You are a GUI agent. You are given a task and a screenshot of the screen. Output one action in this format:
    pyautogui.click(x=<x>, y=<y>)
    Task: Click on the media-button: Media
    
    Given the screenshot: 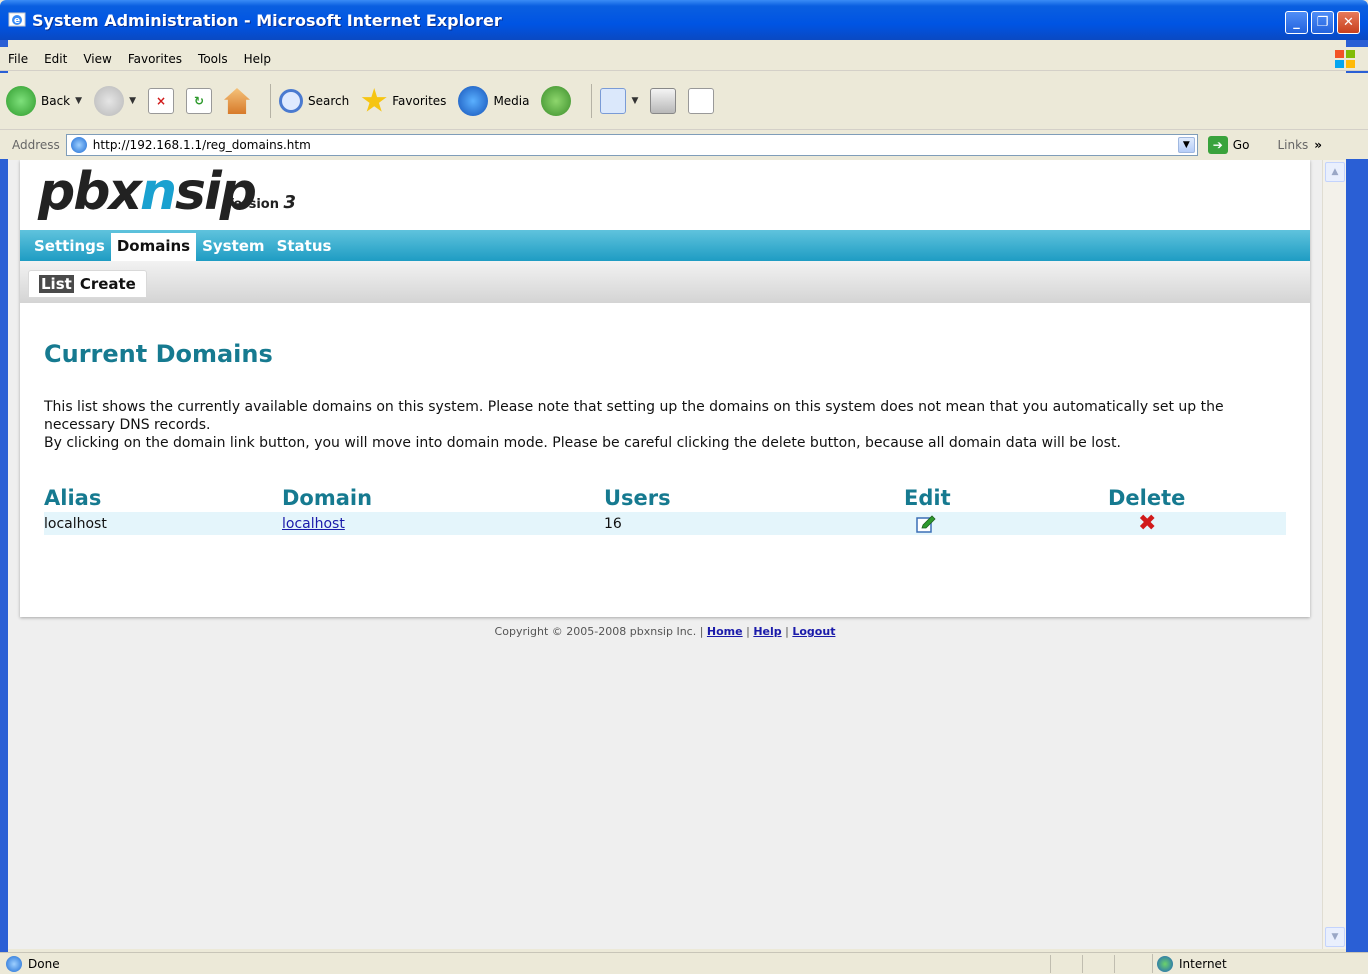 What is the action you would take?
    pyautogui.click(x=493, y=101)
    